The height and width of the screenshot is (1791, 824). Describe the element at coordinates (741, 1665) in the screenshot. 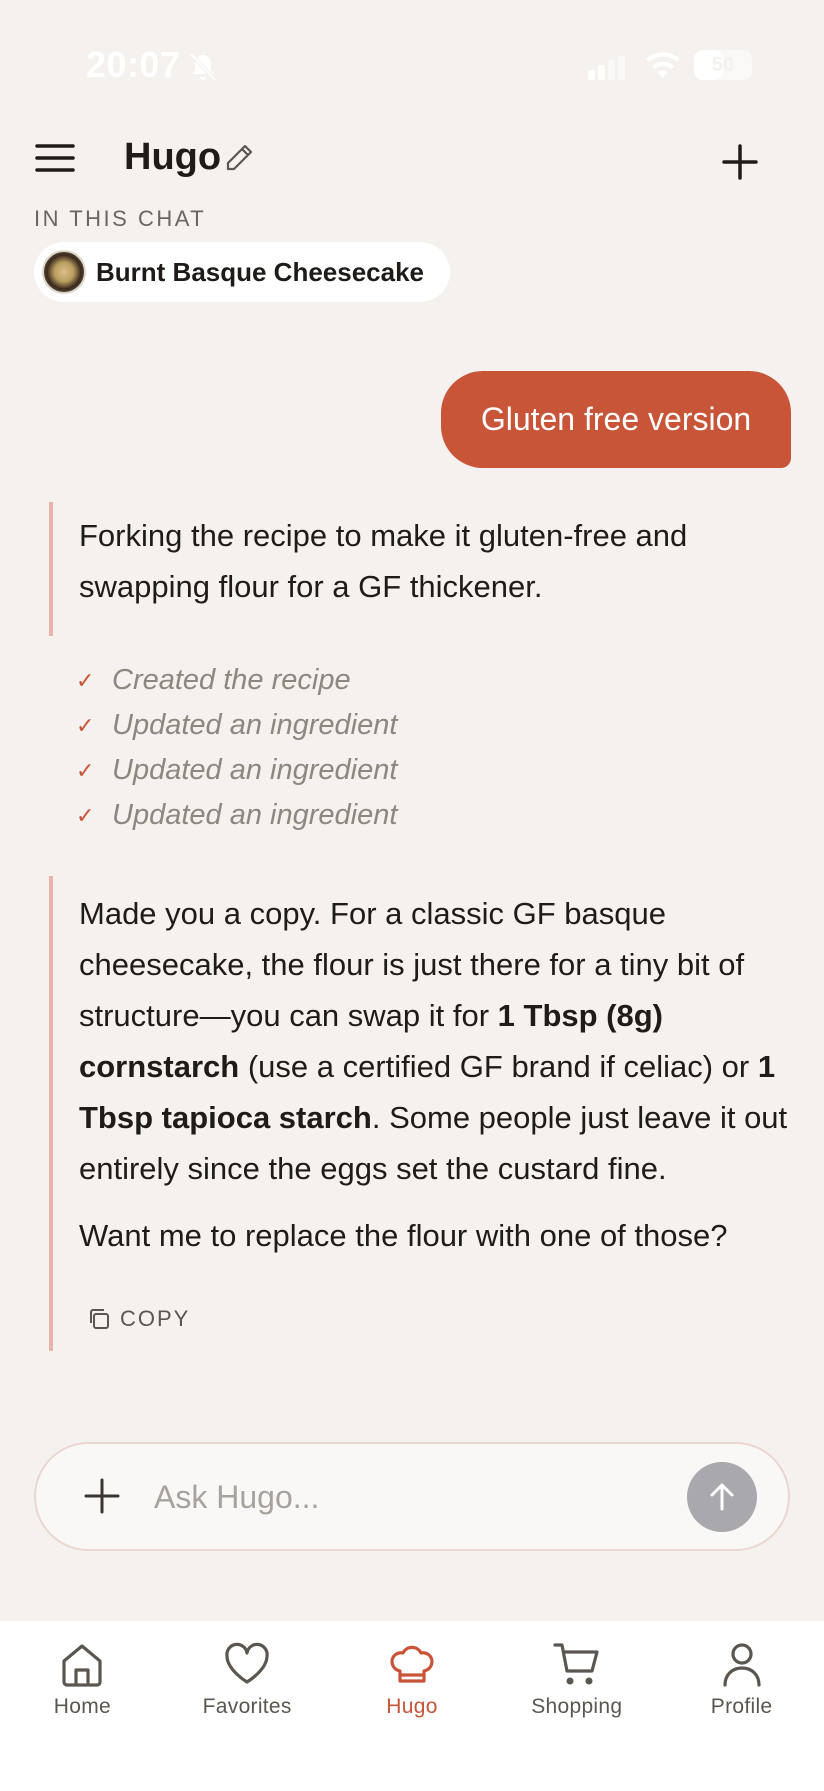

I see `person-icon` at that location.